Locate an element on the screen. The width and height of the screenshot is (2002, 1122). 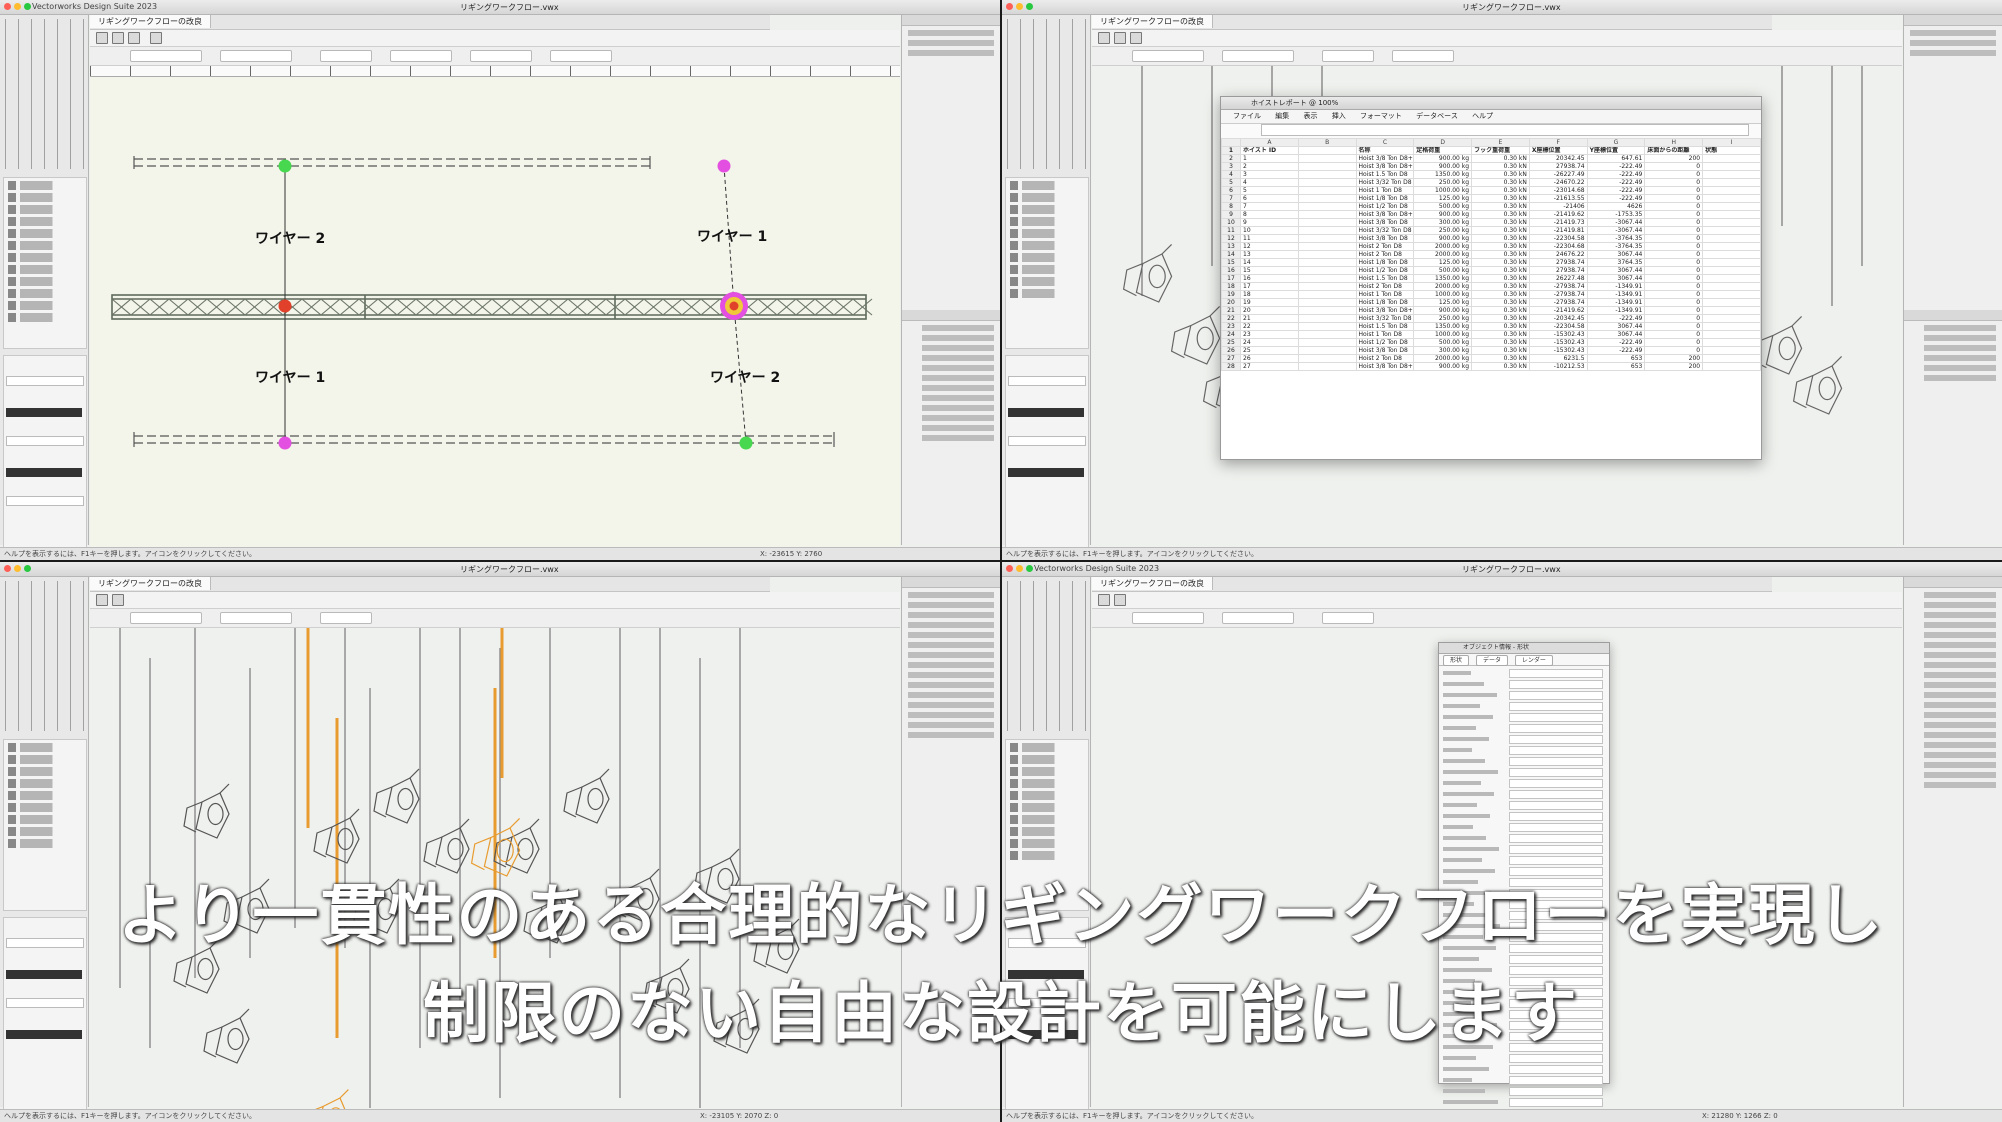
table-cell: 900.00 kg is located at coordinates (1443, 310).